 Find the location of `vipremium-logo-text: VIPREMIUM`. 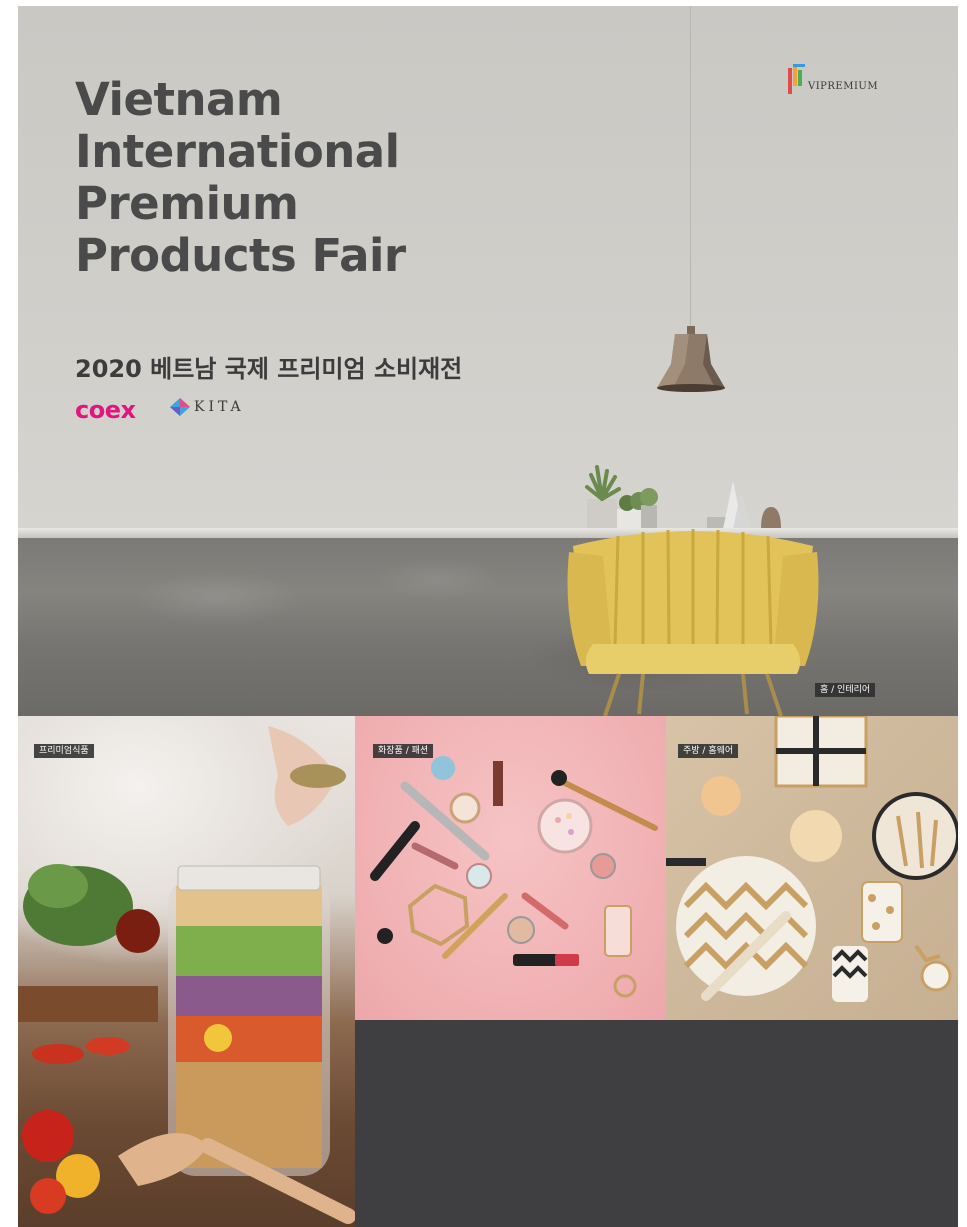

vipremium-logo-text: VIPREMIUM is located at coordinates (843, 86).